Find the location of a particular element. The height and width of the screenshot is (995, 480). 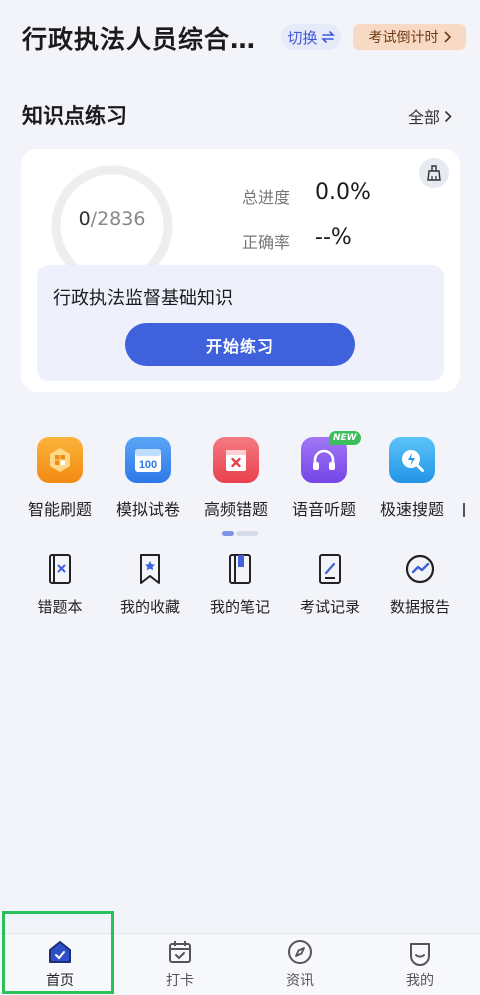

tool-label: 数据报告 is located at coordinates (419, 607).